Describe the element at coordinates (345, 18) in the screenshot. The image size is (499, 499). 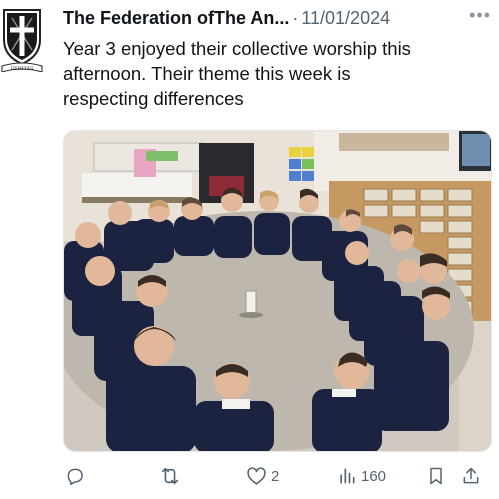
I see `tweet-date: 11/01/2024` at that location.